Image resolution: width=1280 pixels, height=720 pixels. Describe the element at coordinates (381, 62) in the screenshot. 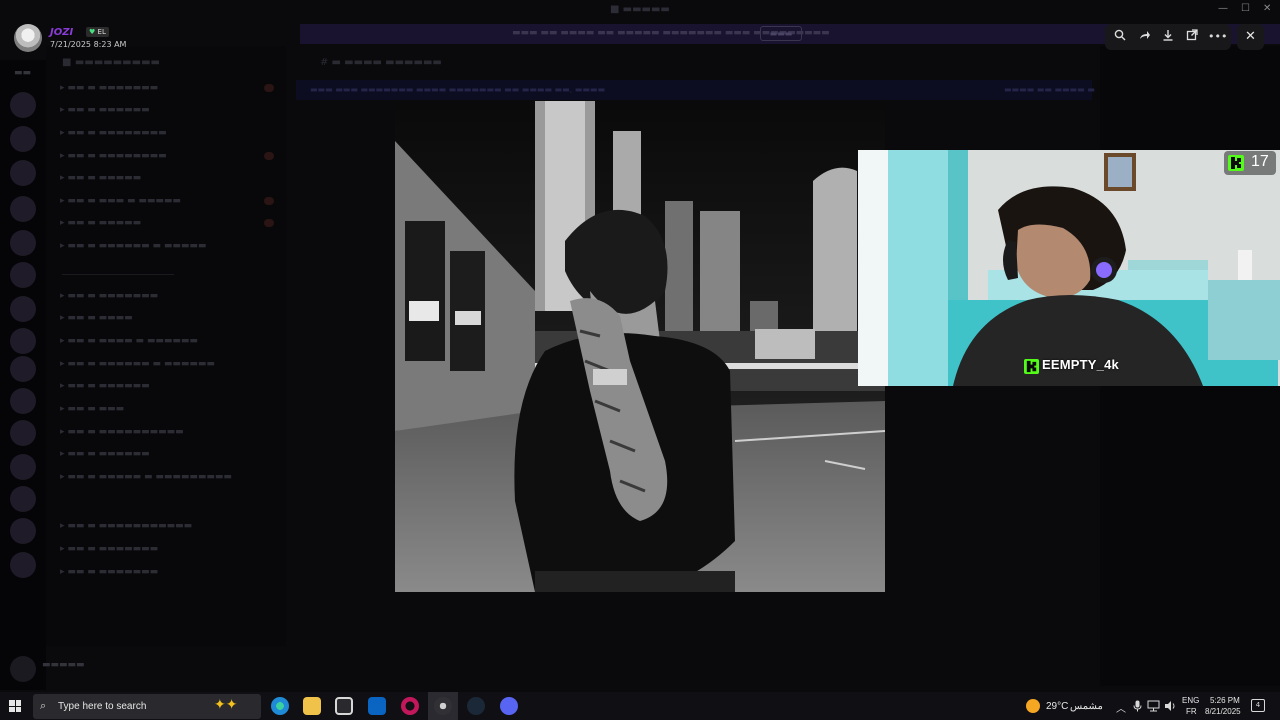

I see `chat-header-dimmed: # ▬ ▬▬▬▬ ▬▬▬▬▬▬` at that location.